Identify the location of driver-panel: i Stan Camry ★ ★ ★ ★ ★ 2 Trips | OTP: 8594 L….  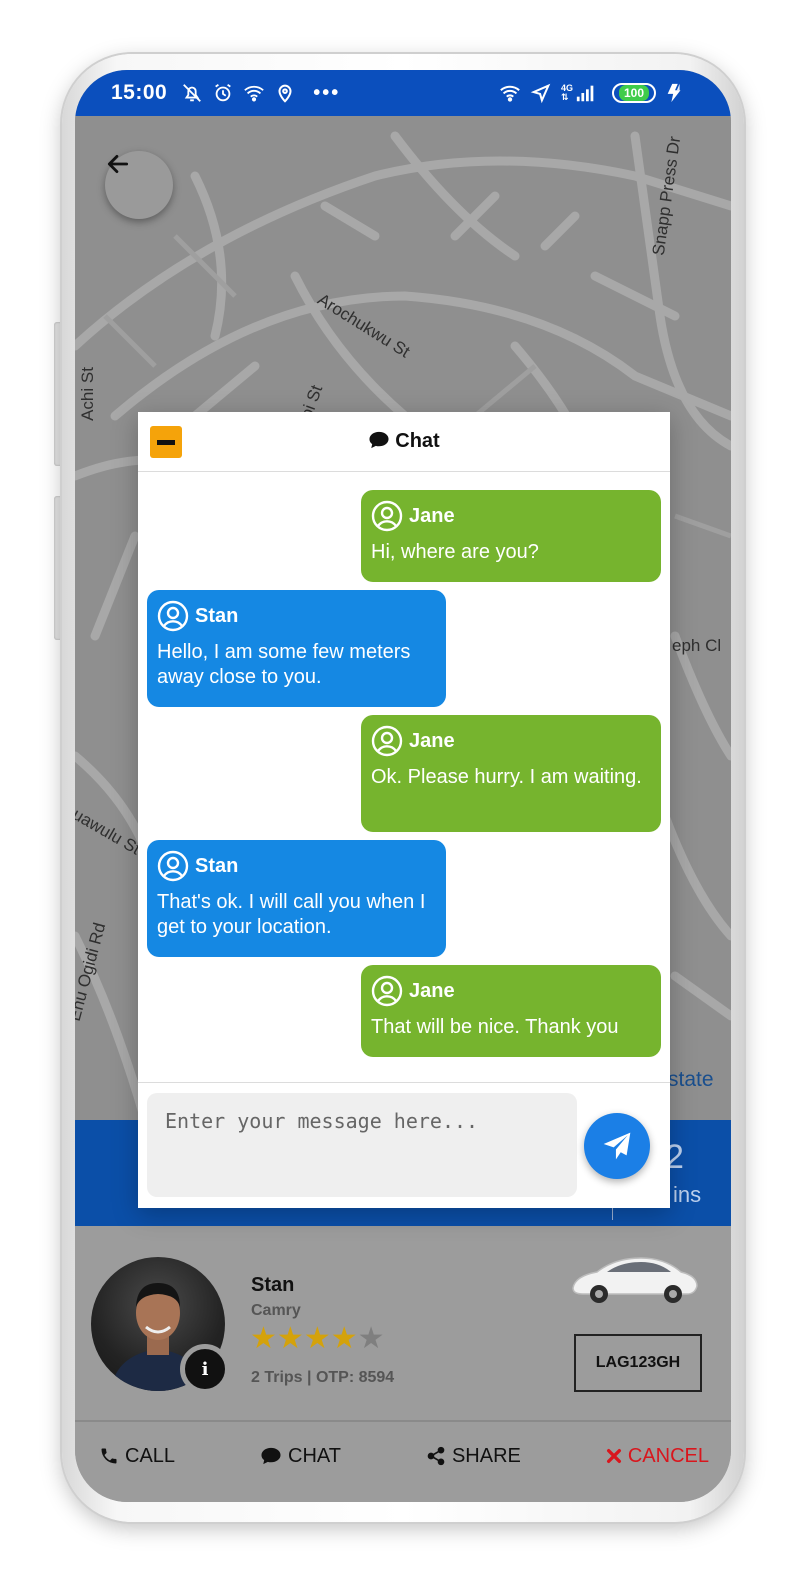
(403, 1323).